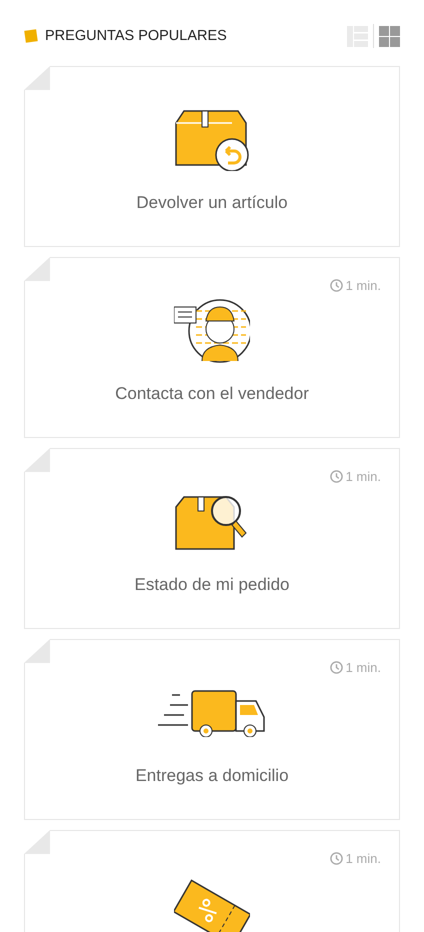  Describe the element at coordinates (212, 140) in the screenshot. I see `box-icon` at that location.